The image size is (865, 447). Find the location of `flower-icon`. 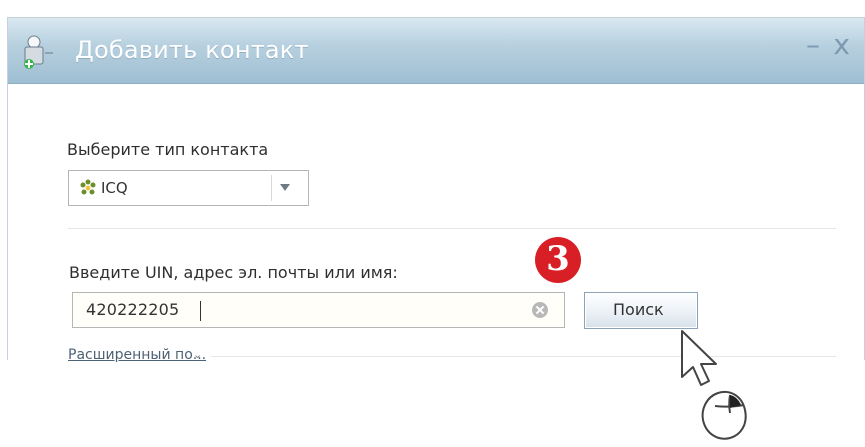

flower-icon is located at coordinates (88, 188).